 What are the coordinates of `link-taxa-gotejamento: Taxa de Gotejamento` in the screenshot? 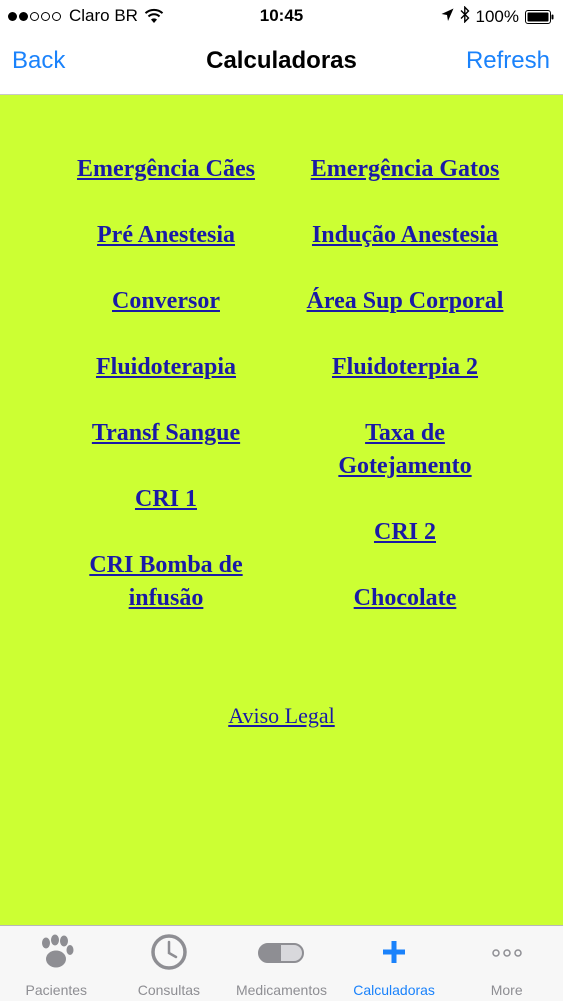 It's located at (405, 450).